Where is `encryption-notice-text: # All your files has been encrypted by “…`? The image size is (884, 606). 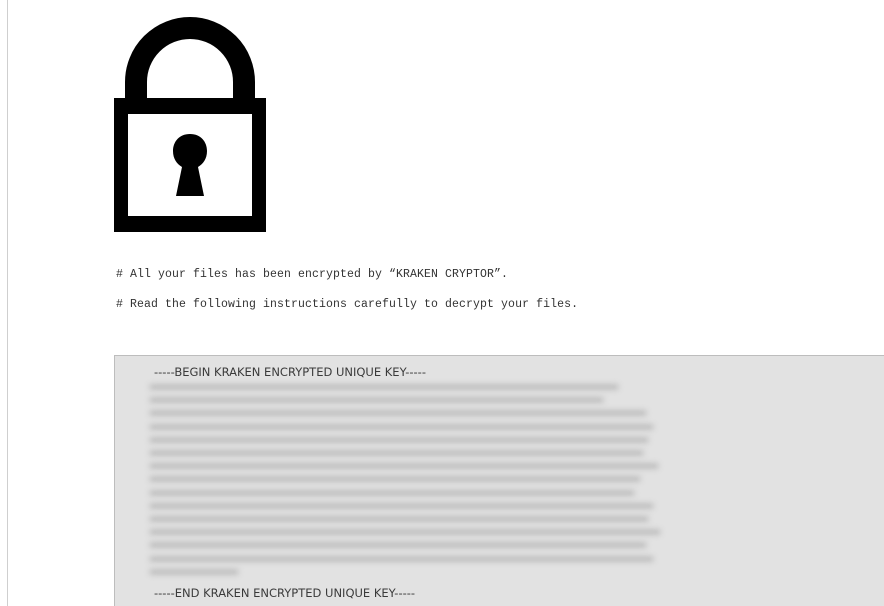 encryption-notice-text: # All your files has been encrypted by “… is located at coordinates (312, 274).